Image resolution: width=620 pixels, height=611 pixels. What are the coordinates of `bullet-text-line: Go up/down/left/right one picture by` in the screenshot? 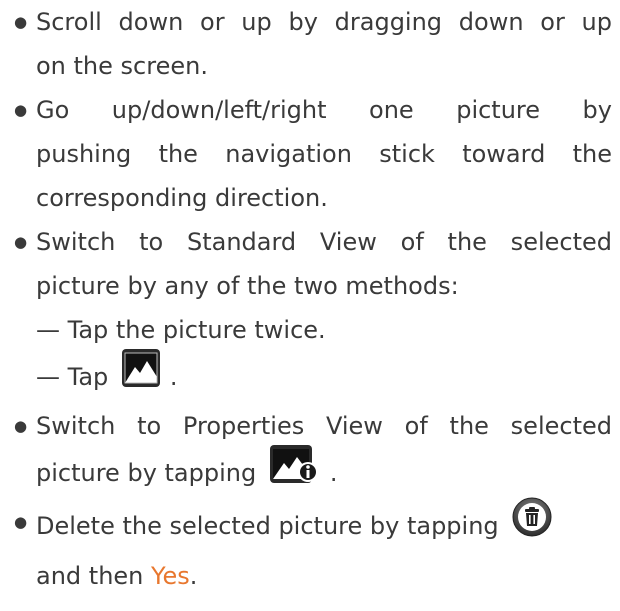 It's located at (324, 110).